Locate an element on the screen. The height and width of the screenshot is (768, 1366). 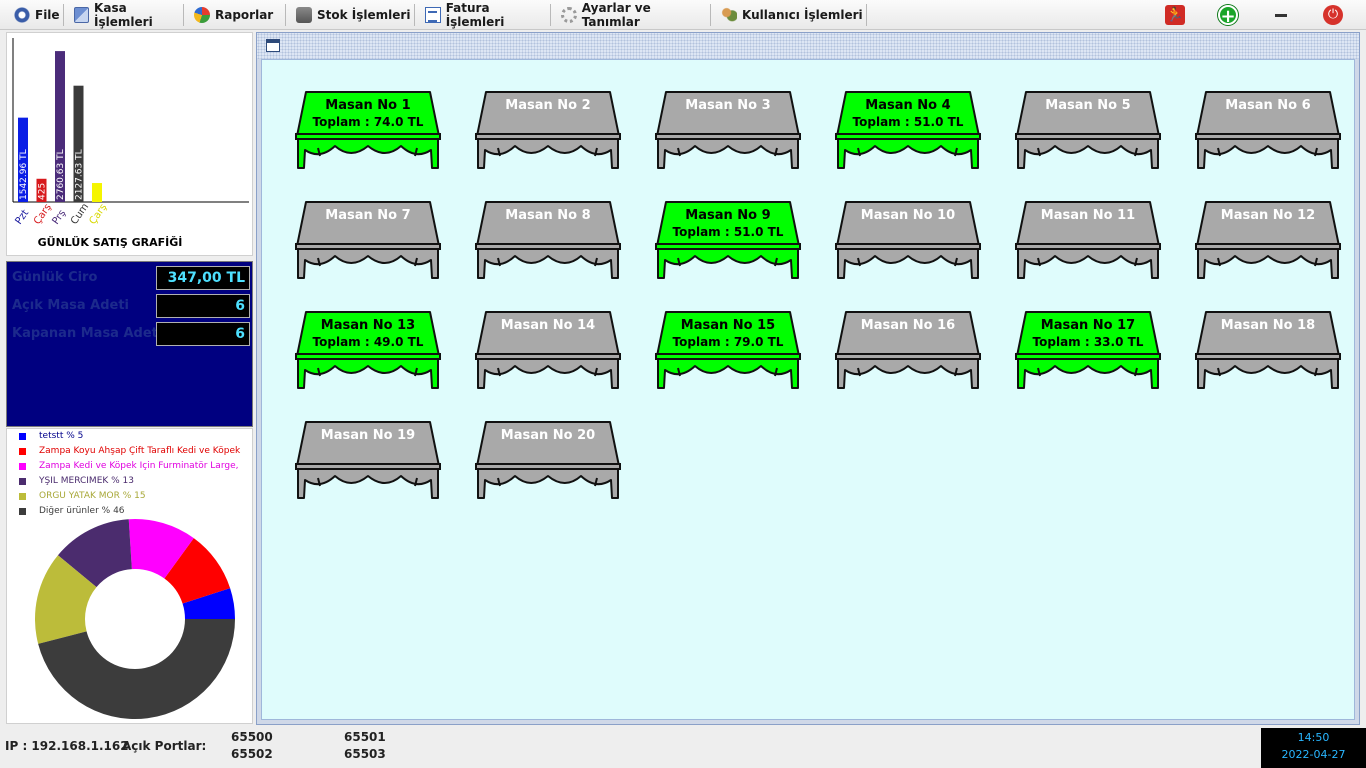
bar-value-label: 1542.96 TL is located at coordinates (24, 174).